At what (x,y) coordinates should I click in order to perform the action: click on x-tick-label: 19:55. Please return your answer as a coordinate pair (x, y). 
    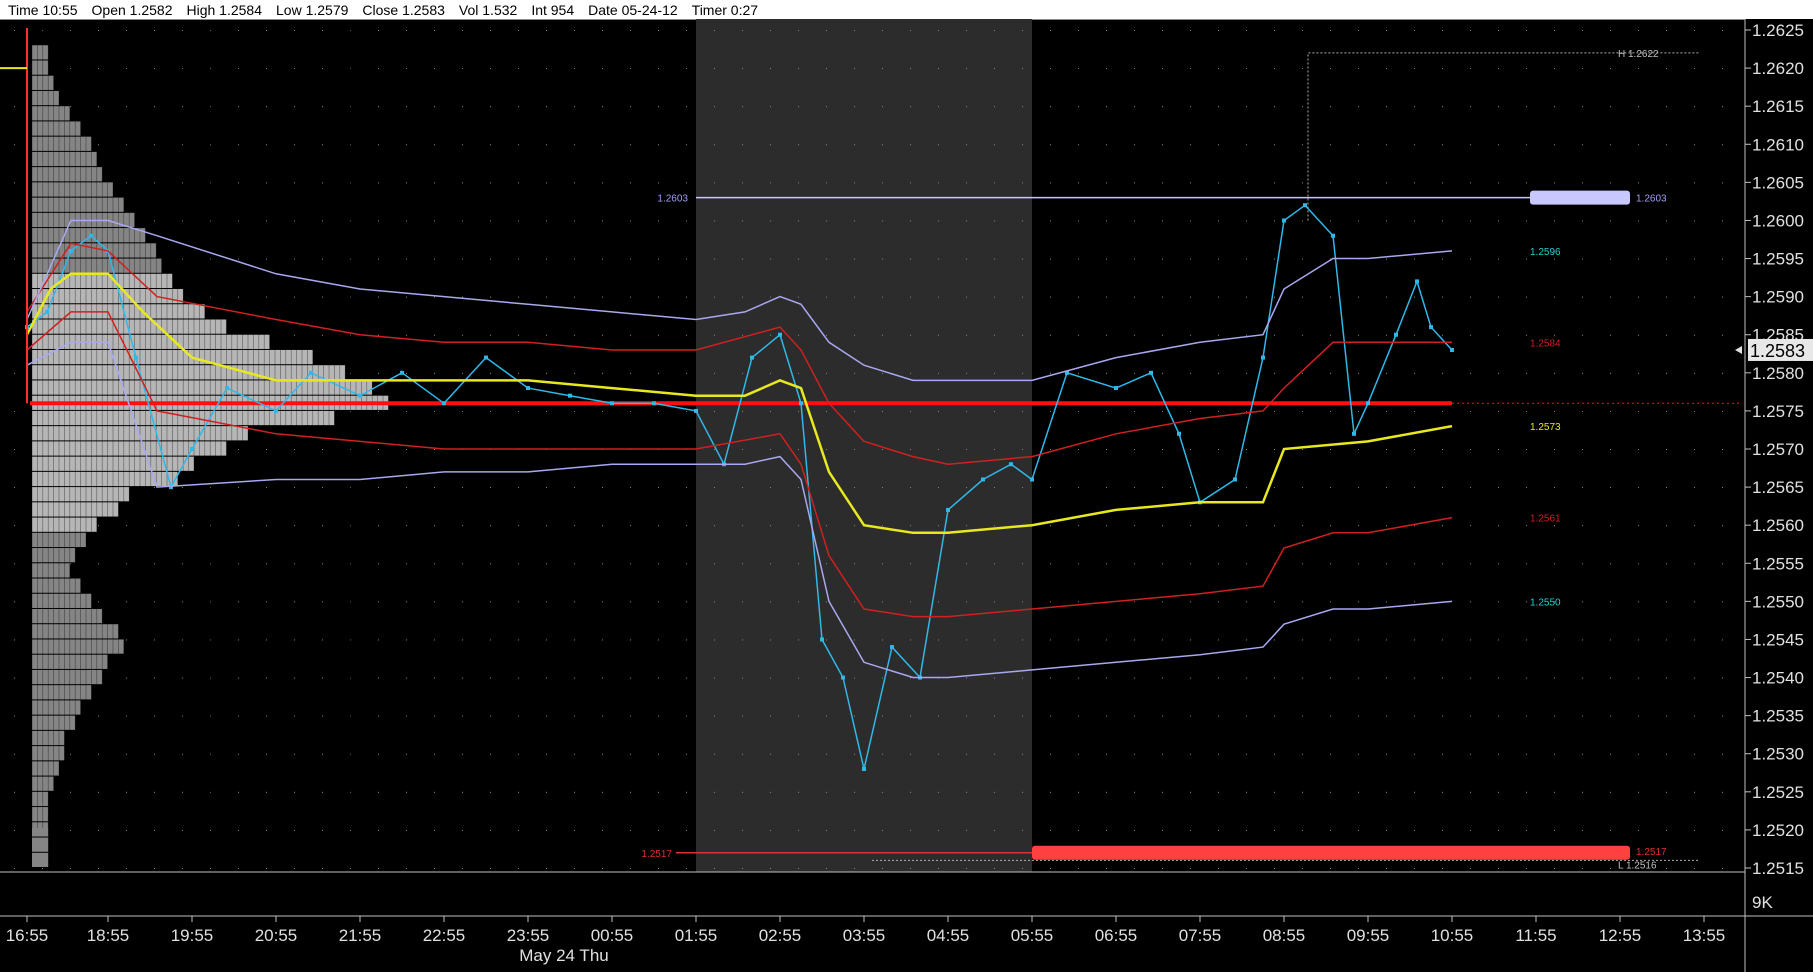
    Looking at the image, I should click on (192, 935).